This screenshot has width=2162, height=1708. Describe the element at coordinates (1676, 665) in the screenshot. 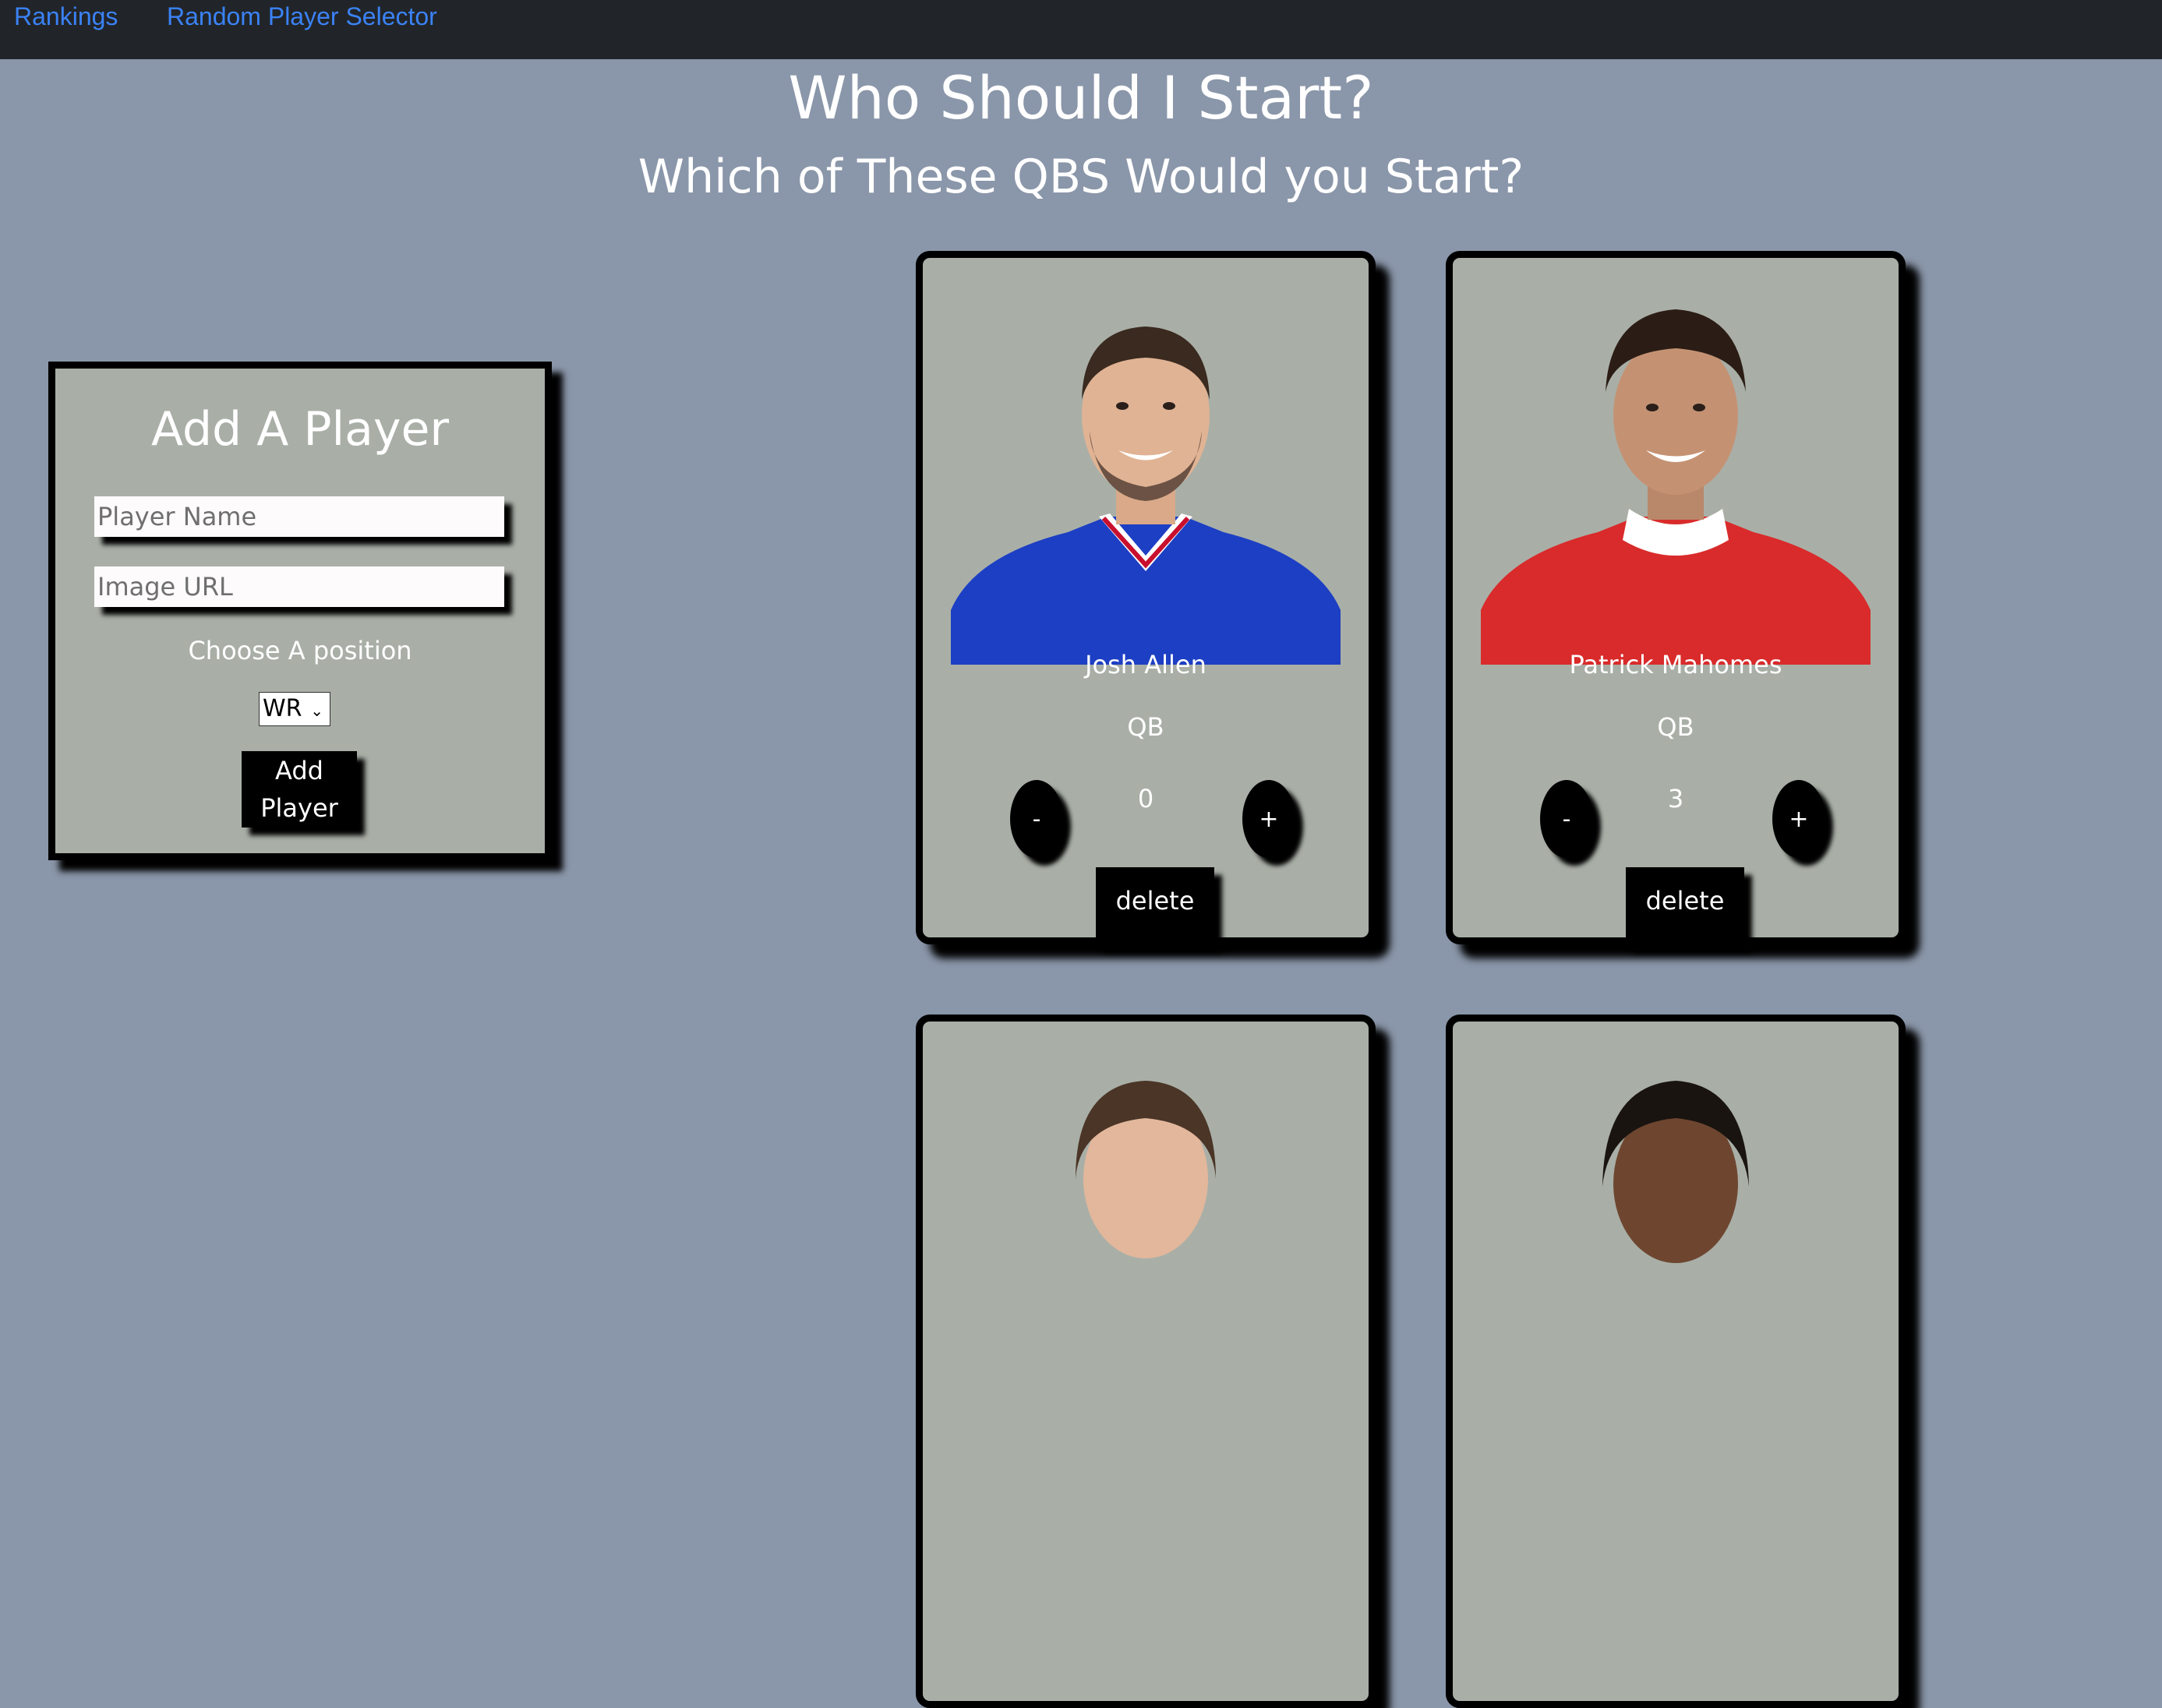

I see `player-name: Patrick Mahomes` at that location.